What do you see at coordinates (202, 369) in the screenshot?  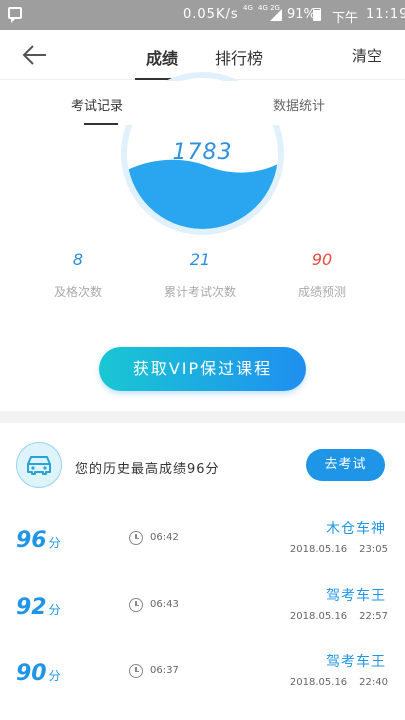 I see `vip-course-button: 获取VIP保过课程` at bounding box center [202, 369].